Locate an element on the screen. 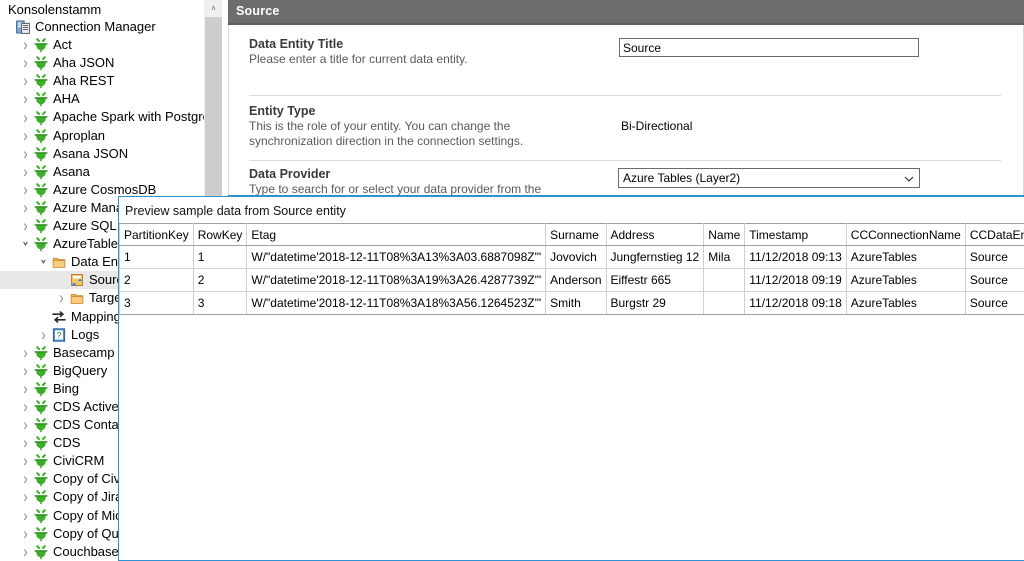 This screenshot has height=561, width=1024. tree-item-label: Asana JSON is located at coordinates (91, 153).